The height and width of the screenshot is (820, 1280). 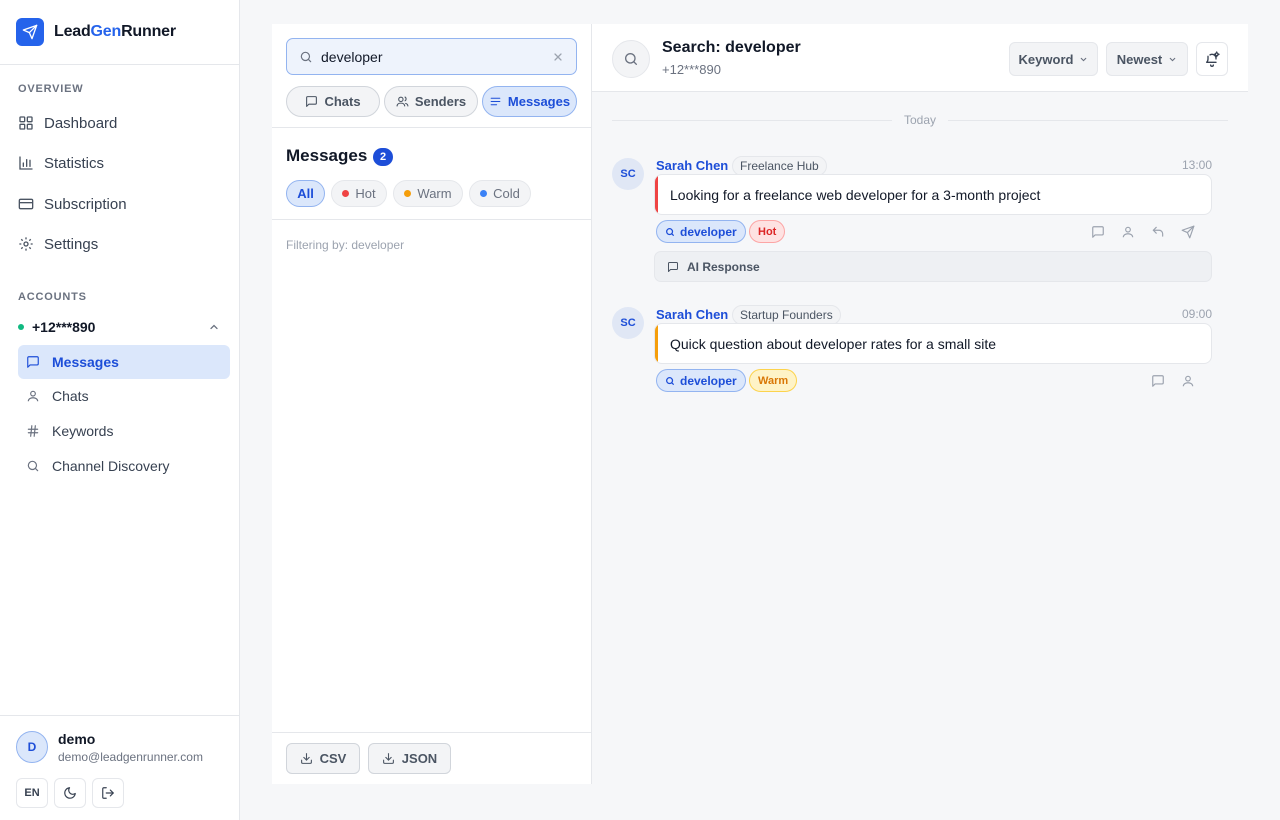 What do you see at coordinates (933, 266) in the screenshot?
I see `ai-response-toggle: AI Response` at bounding box center [933, 266].